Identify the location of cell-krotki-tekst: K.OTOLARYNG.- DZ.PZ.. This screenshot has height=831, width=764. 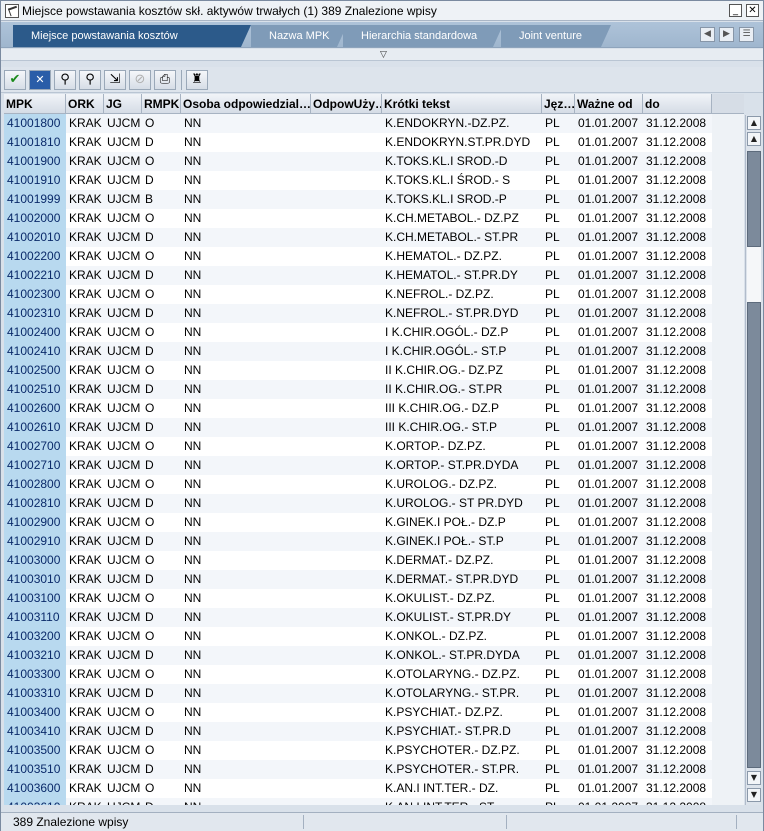
(462, 674).